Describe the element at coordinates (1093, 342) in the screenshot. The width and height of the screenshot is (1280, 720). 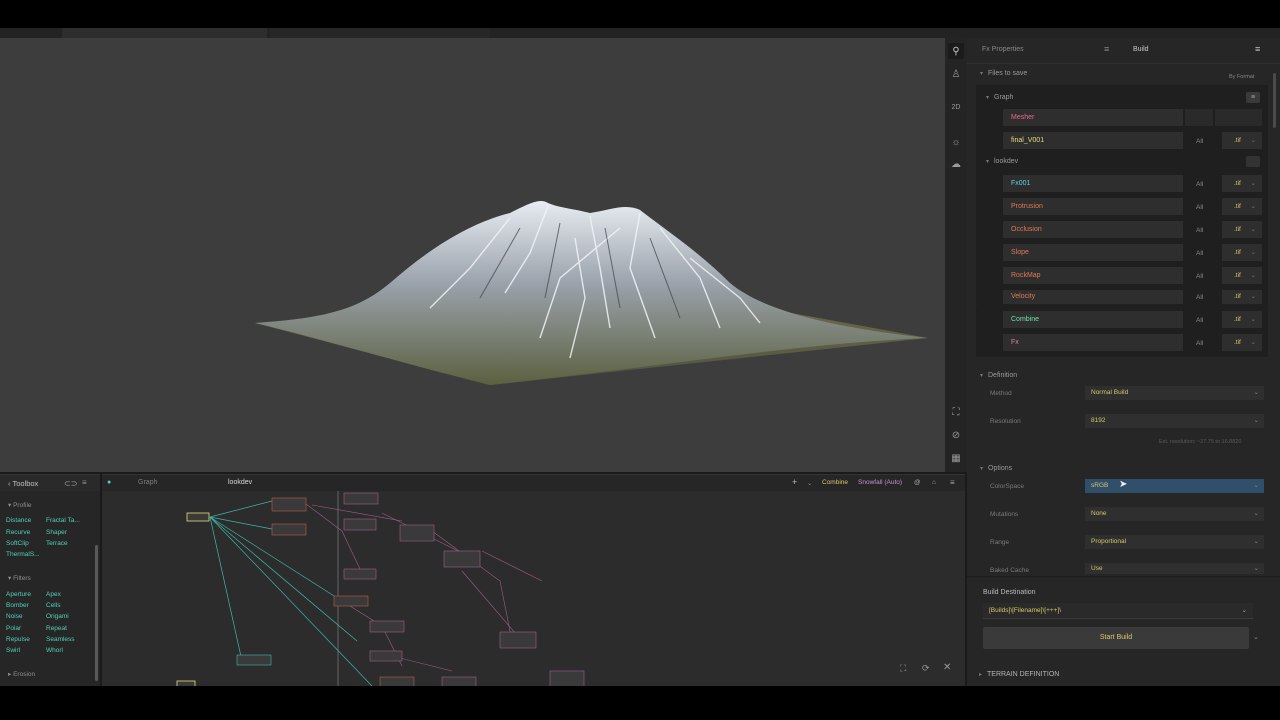
I see `file-row-fx: Fx` at that location.